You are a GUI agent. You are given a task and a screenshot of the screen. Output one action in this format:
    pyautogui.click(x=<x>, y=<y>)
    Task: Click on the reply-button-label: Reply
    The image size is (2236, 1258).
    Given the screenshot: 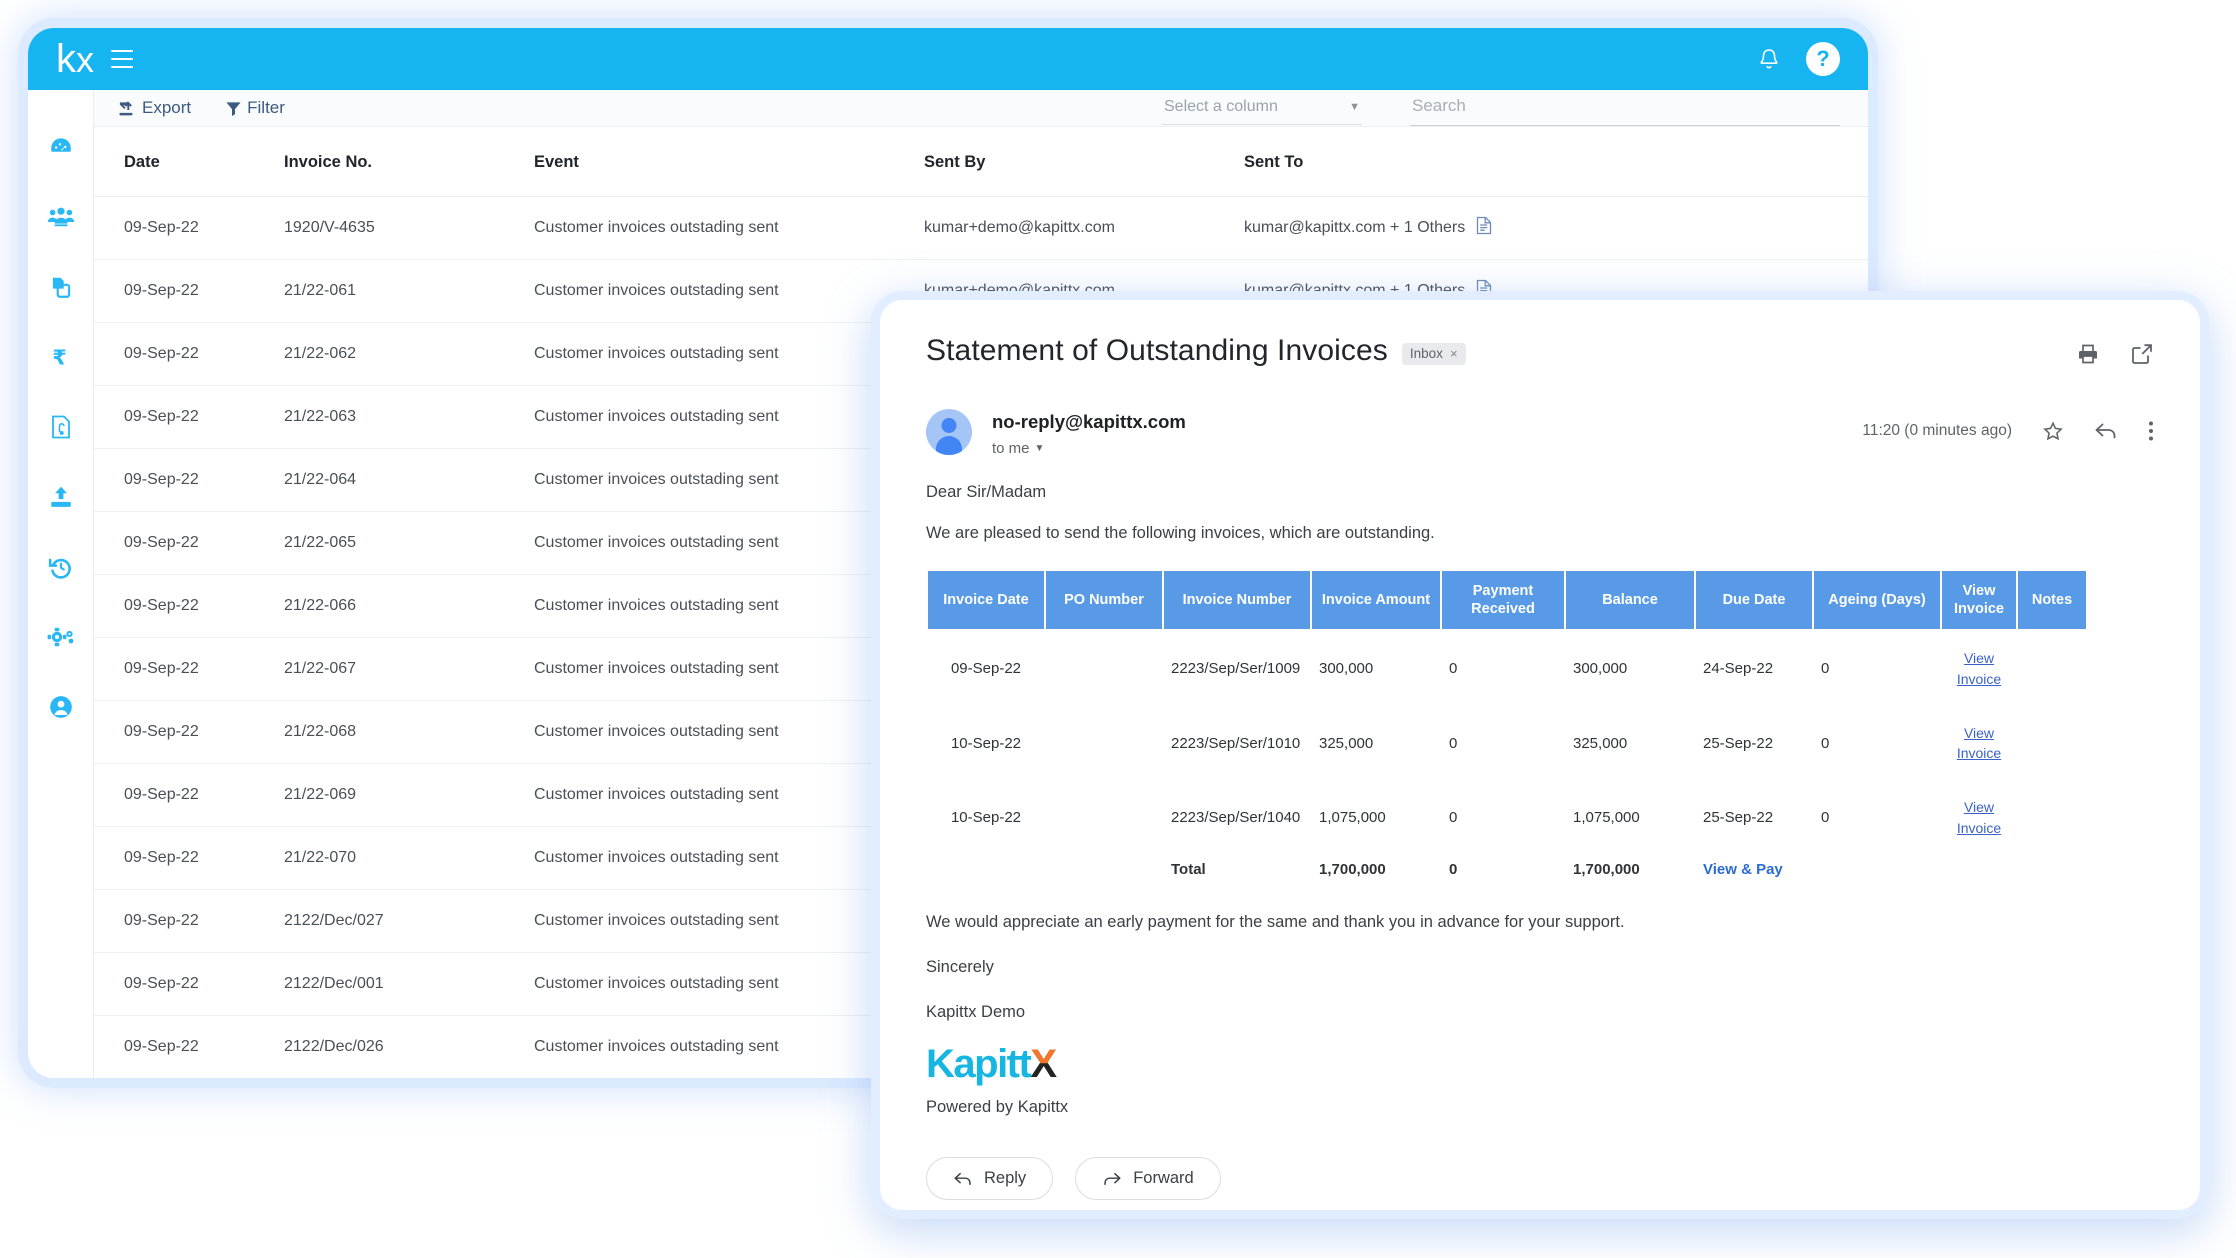 What is the action you would take?
    pyautogui.click(x=1005, y=1178)
    